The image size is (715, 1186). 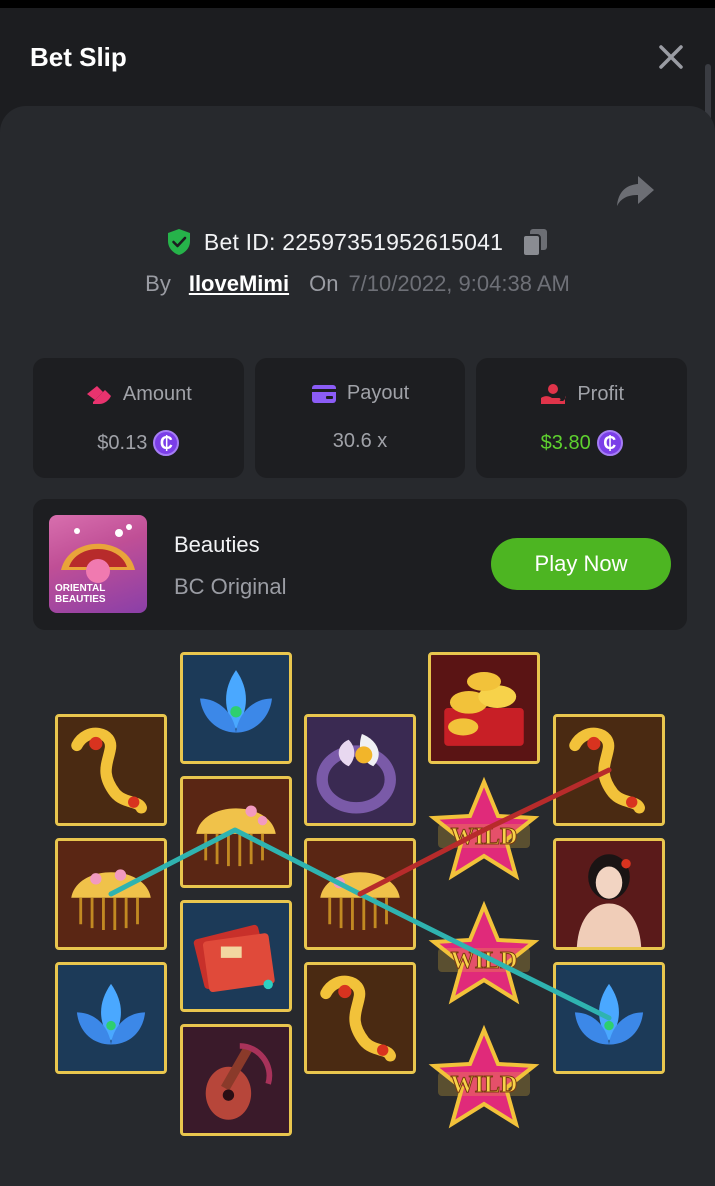 I want to click on bet-id-row: Bet ID: 22597351952615041, so click(x=357, y=242).